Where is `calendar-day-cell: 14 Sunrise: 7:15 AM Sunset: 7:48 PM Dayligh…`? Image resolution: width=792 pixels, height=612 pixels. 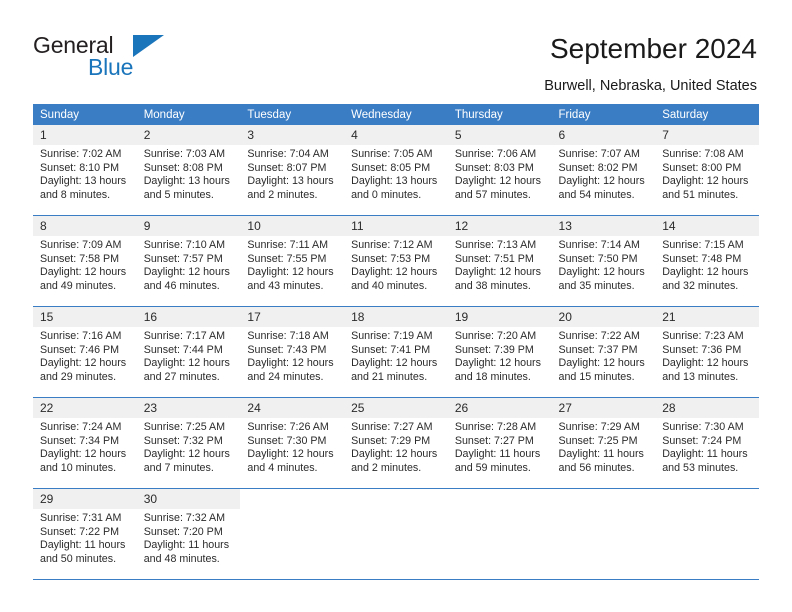
calendar-day-cell: 14 Sunrise: 7:15 AM Sunset: 7:48 PM Dayligh… is located at coordinates (707, 261).